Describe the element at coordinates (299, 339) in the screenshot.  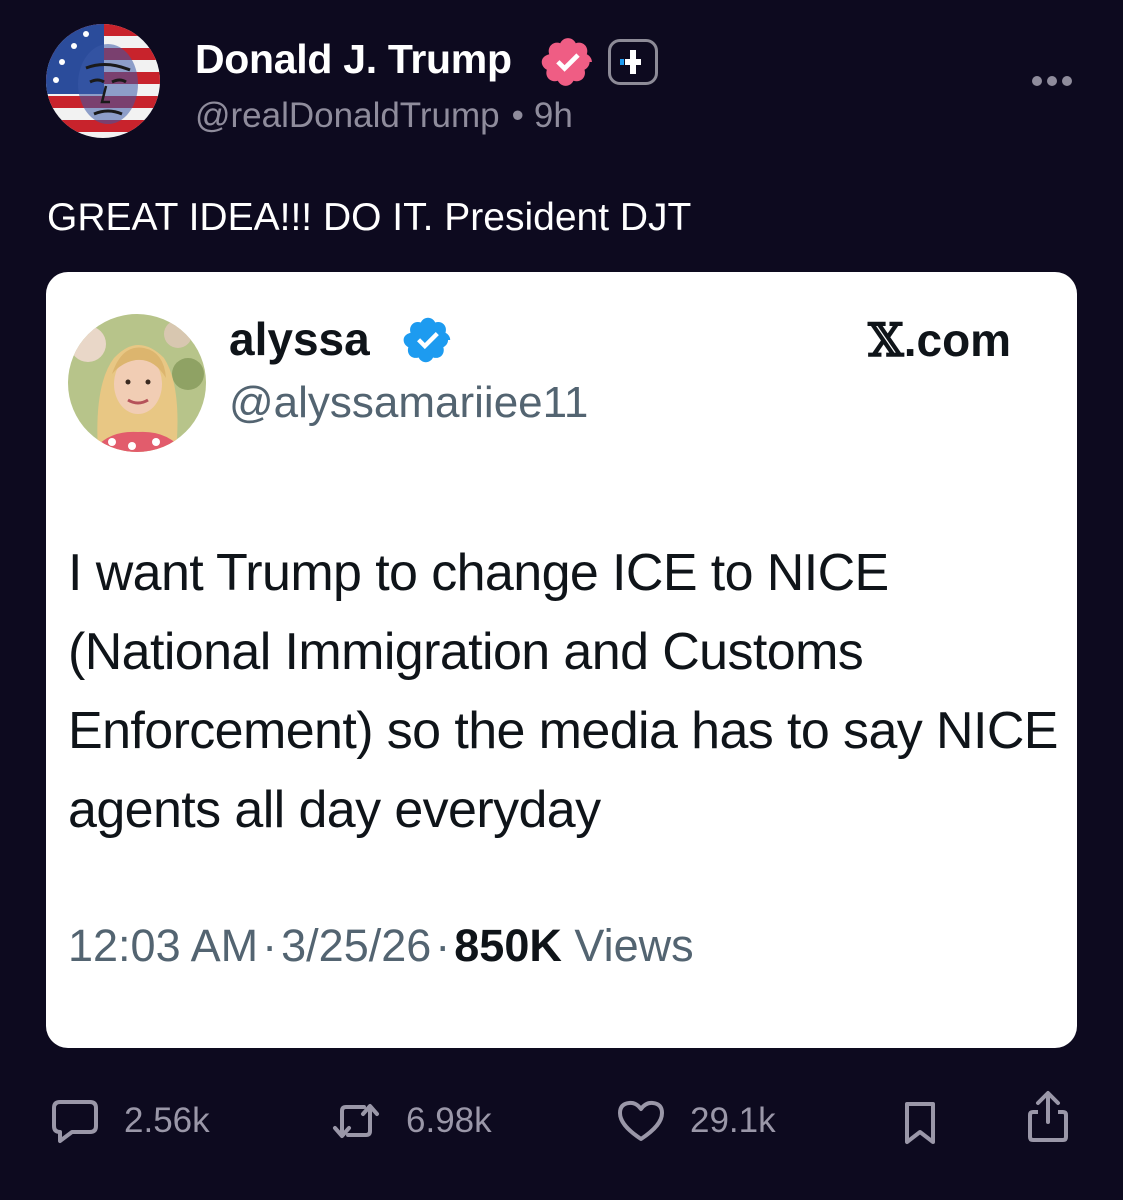
I see `quoted-author-name: alyssa` at that location.